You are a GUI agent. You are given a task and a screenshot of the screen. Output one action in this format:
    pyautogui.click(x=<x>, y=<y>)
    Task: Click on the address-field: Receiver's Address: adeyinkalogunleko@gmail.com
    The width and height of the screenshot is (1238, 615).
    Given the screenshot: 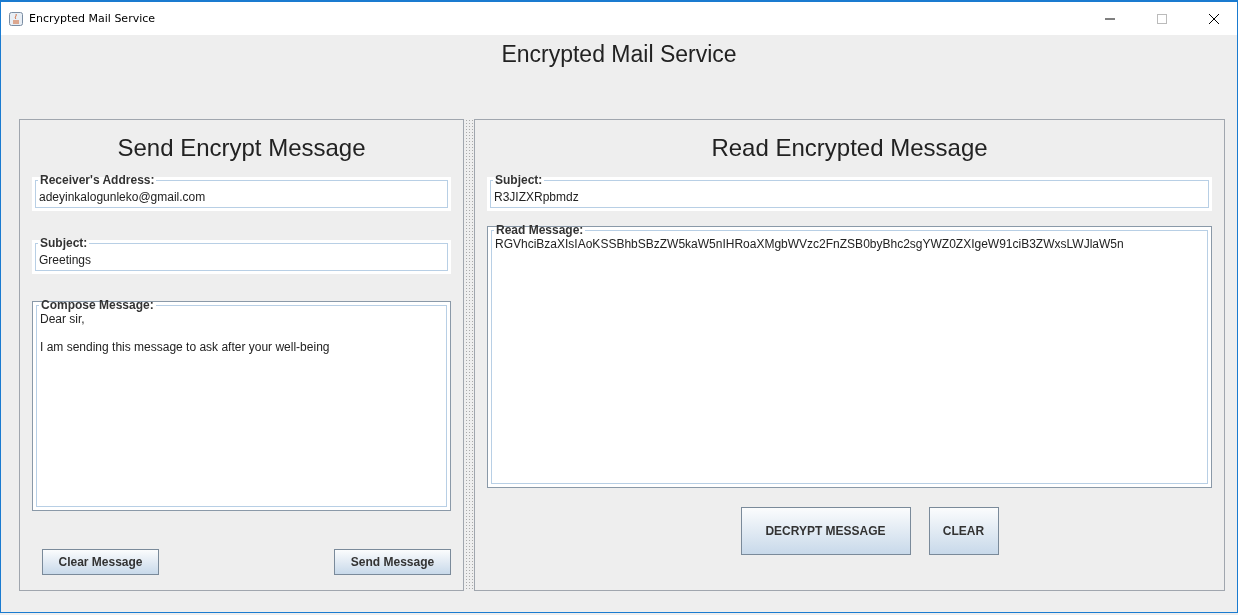 What is the action you would take?
    pyautogui.click(x=241, y=190)
    